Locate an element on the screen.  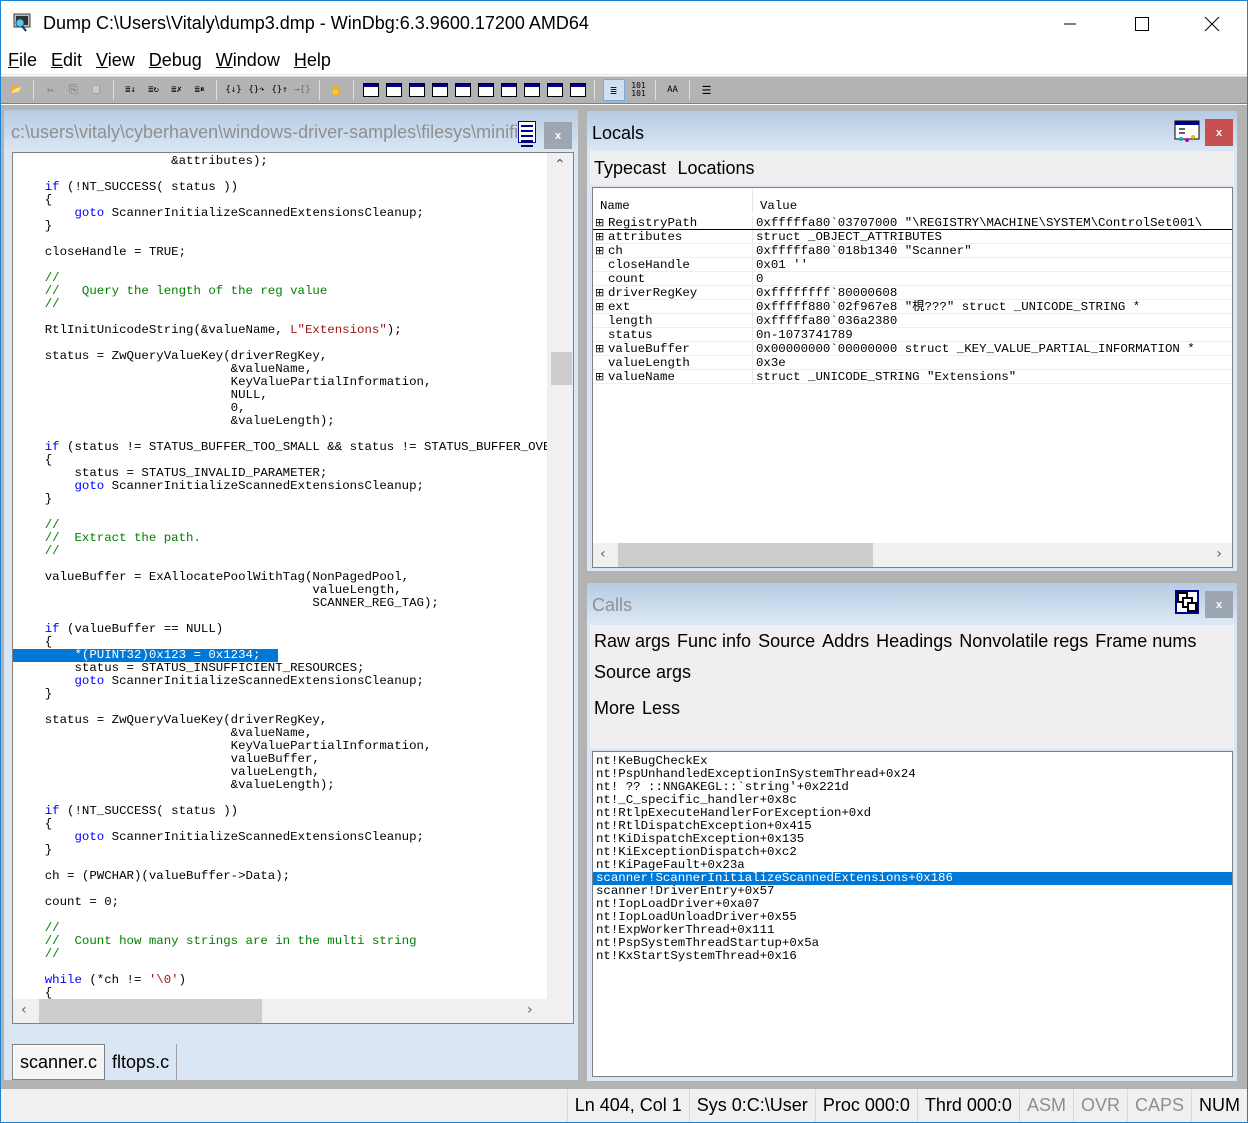
command-window-icon is located at coordinates (371, 90).